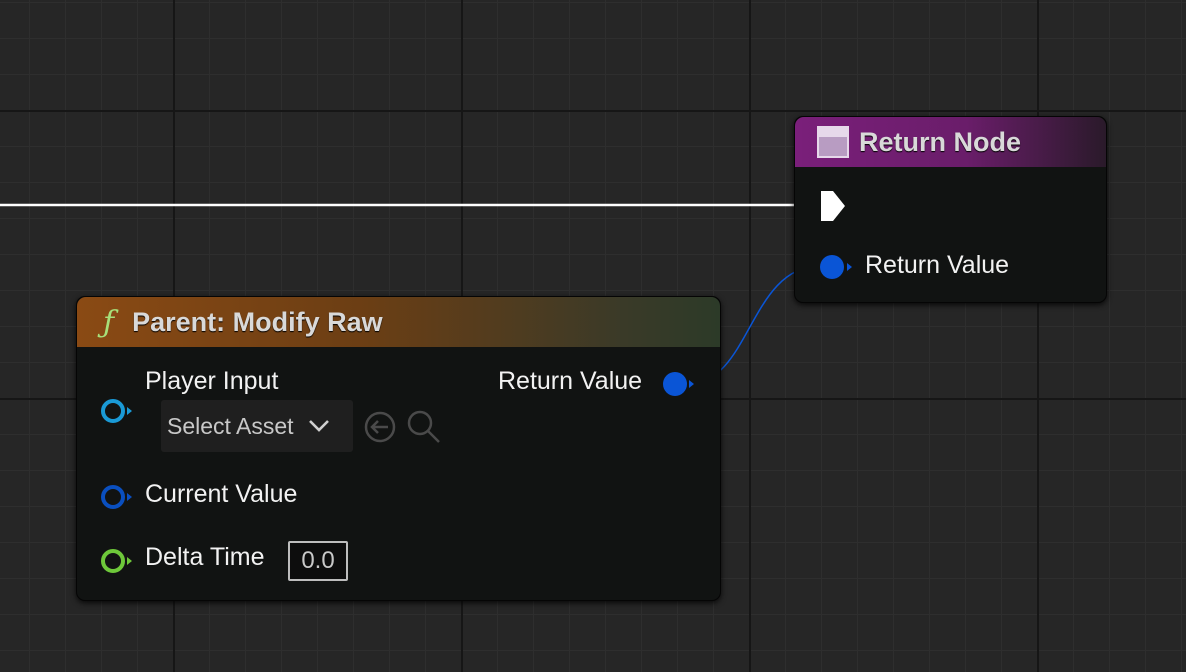 The width and height of the screenshot is (1186, 672). Describe the element at coordinates (937, 265) in the screenshot. I see `return-value-label: Return Value` at that location.